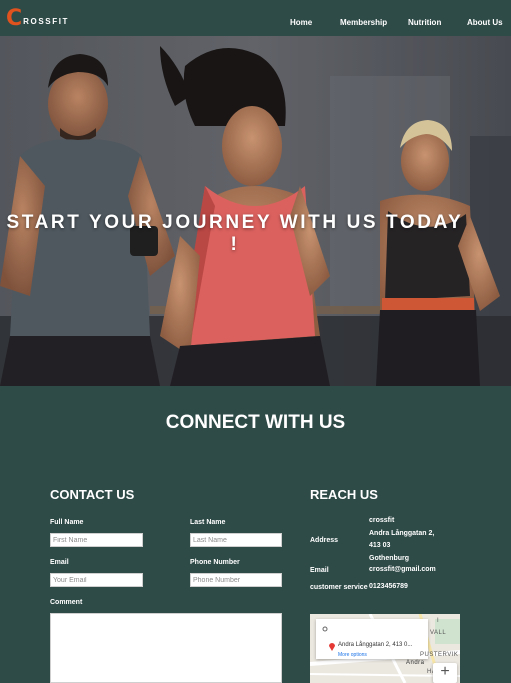 This screenshot has height=683, width=511. What do you see at coordinates (301, 22) in the screenshot?
I see `nav-link-home: Home` at bounding box center [301, 22].